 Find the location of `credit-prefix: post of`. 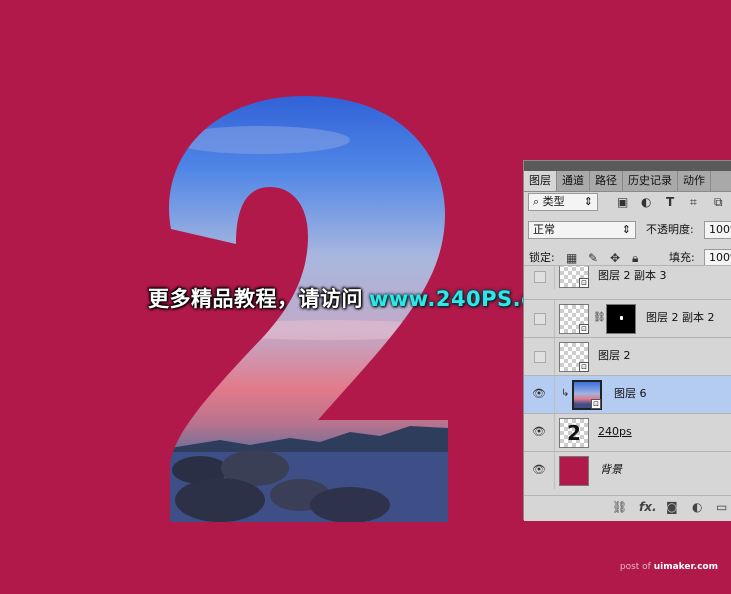

credit-prefix: post of is located at coordinates (635, 567).